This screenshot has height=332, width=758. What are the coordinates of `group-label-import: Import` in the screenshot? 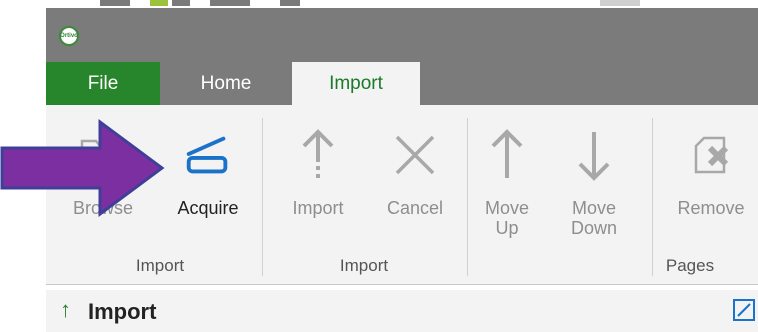 It's located at (160, 265).